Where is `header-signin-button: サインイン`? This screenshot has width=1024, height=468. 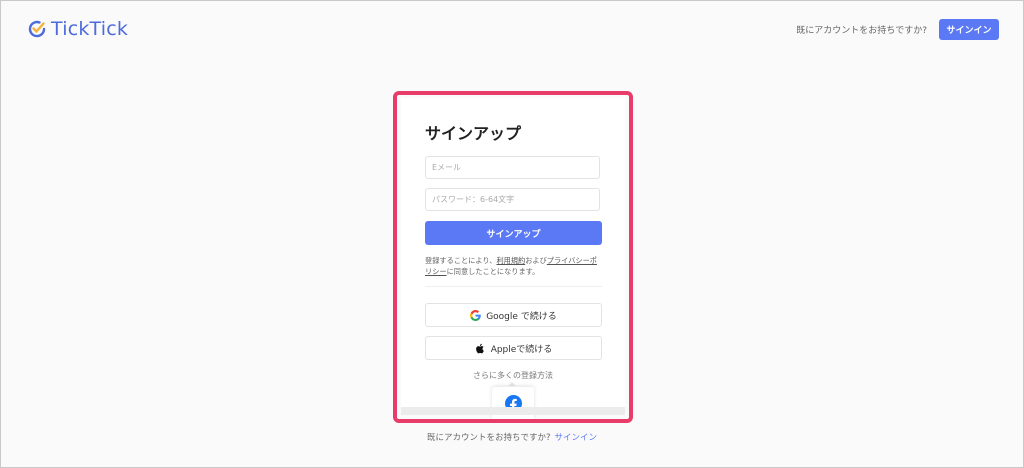 header-signin-button: サインイン is located at coordinates (969, 29).